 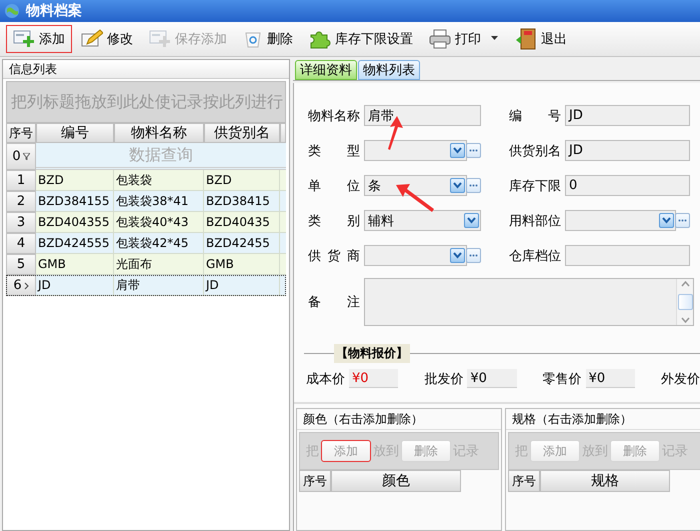 What do you see at coordinates (146, 222) in the screenshot?
I see `table-row: 3 BZD404355 包装袋40*43 BZD40435` at bounding box center [146, 222].